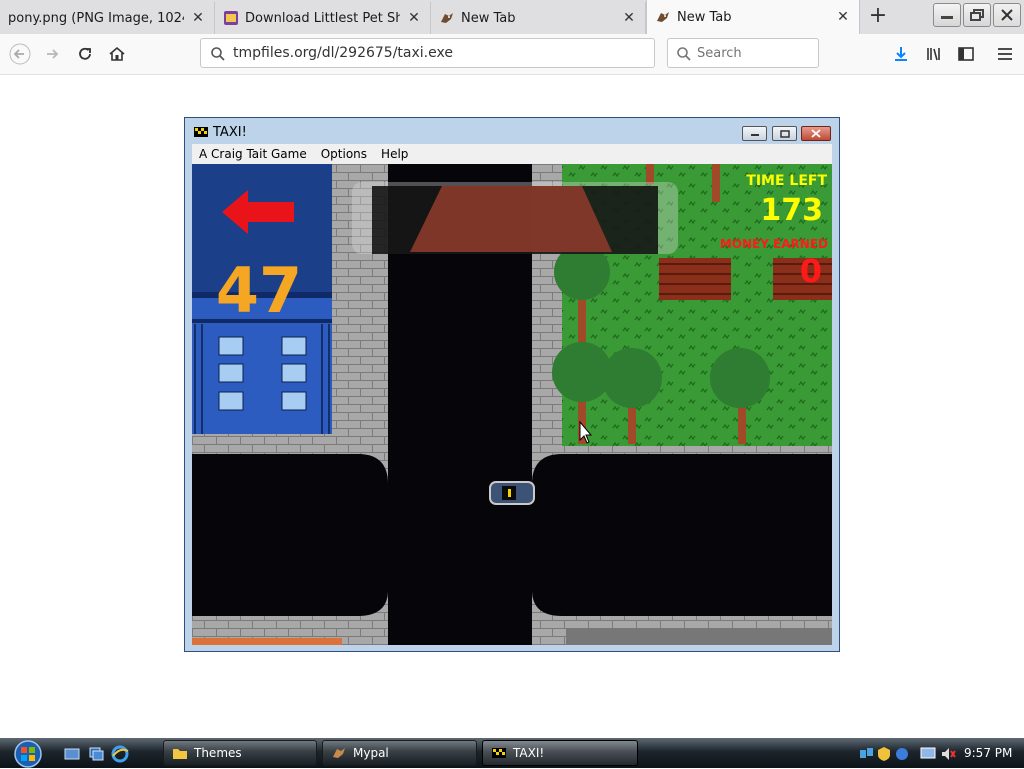 The width and height of the screenshot is (1024, 769). What do you see at coordinates (120, 754) in the screenshot?
I see `internet-explorer-icon` at bounding box center [120, 754].